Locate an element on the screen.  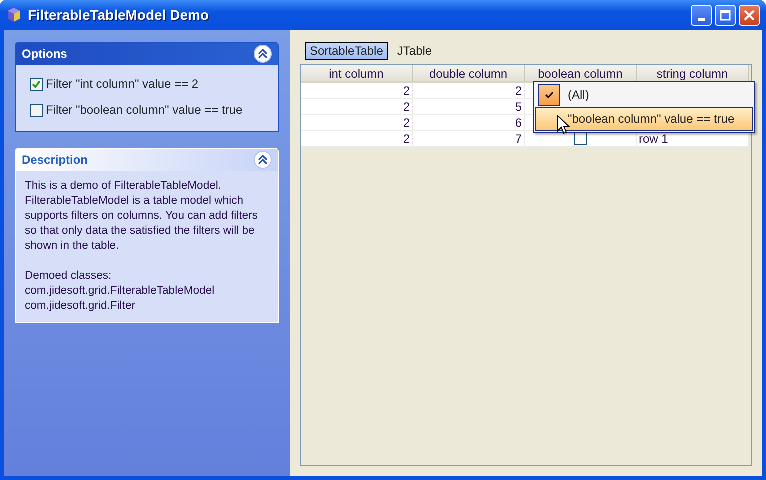
close-icon is located at coordinates (749, 15).